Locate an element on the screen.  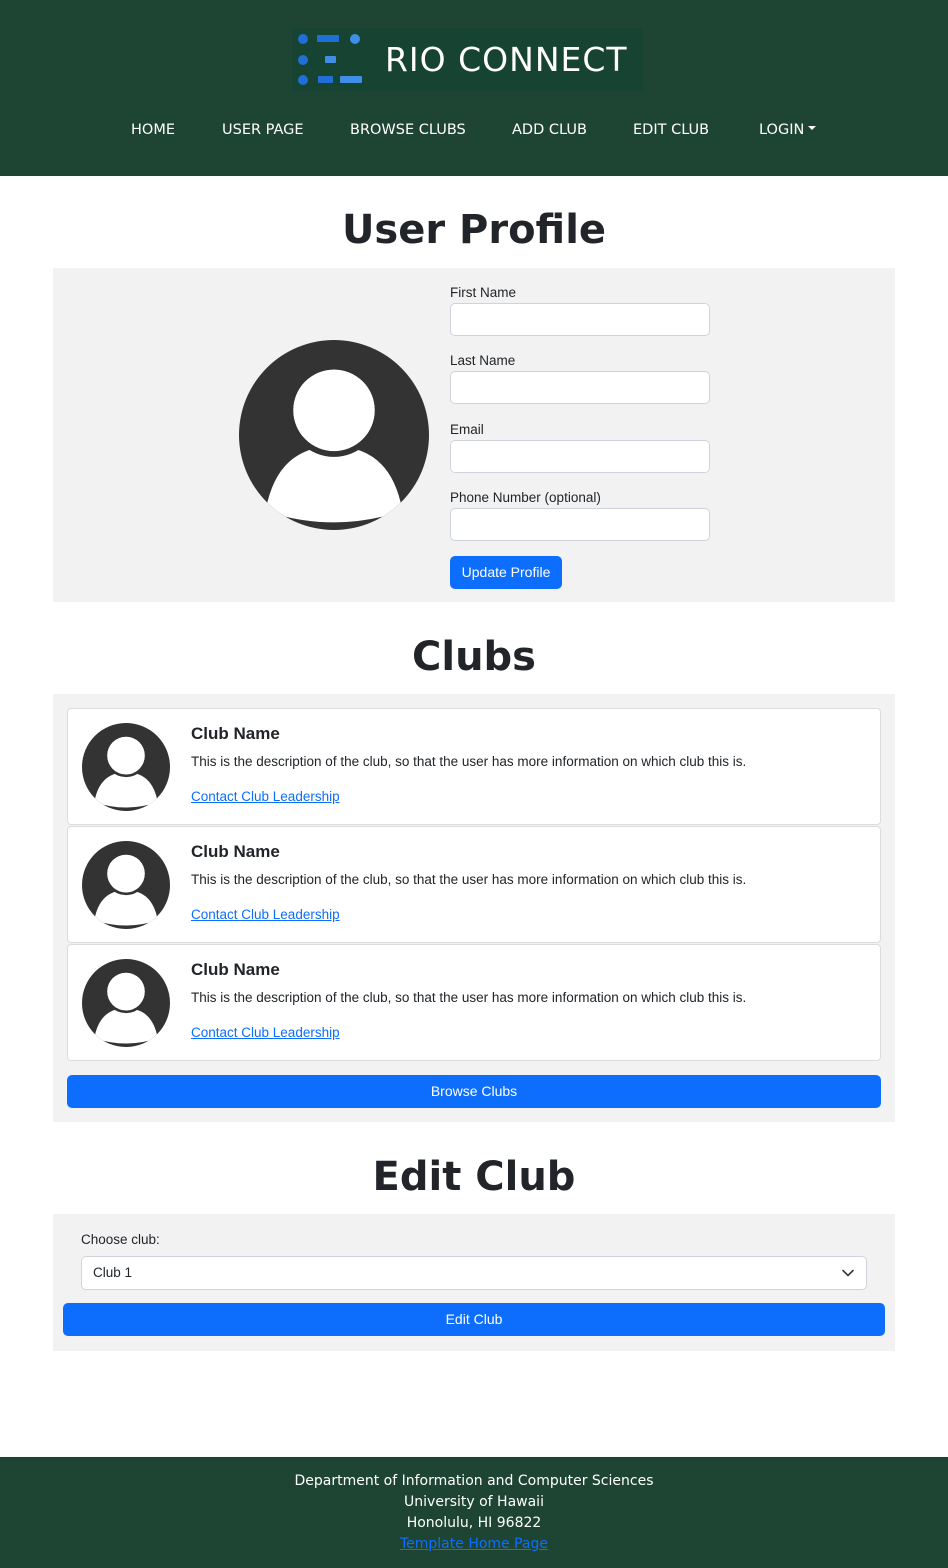
first-name-input is located at coordinates (580, 319).